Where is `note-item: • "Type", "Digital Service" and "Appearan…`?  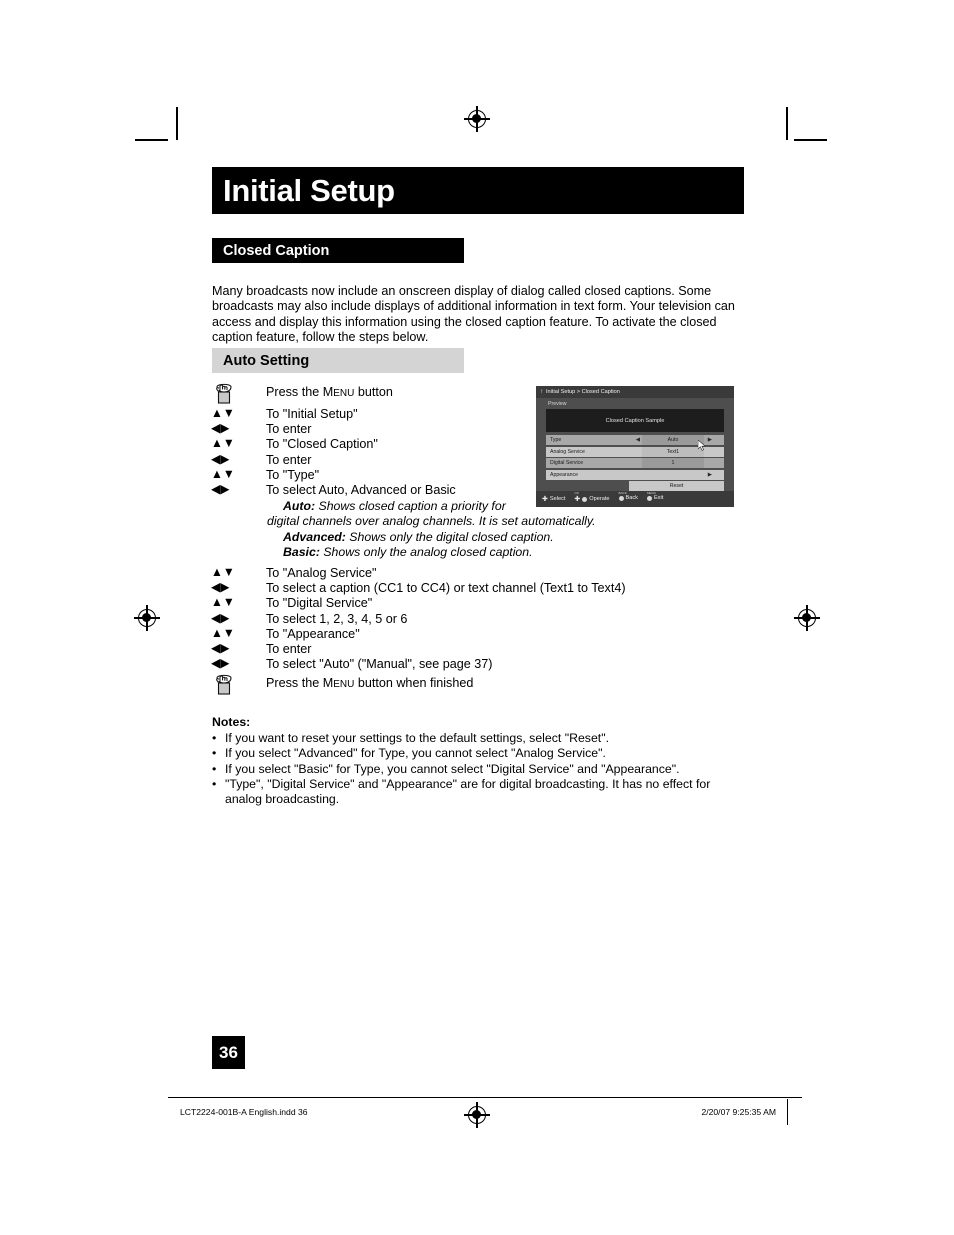 note-item: • "Type", "Digital Service" and "Appearan… is located at coordinates (492, 784).